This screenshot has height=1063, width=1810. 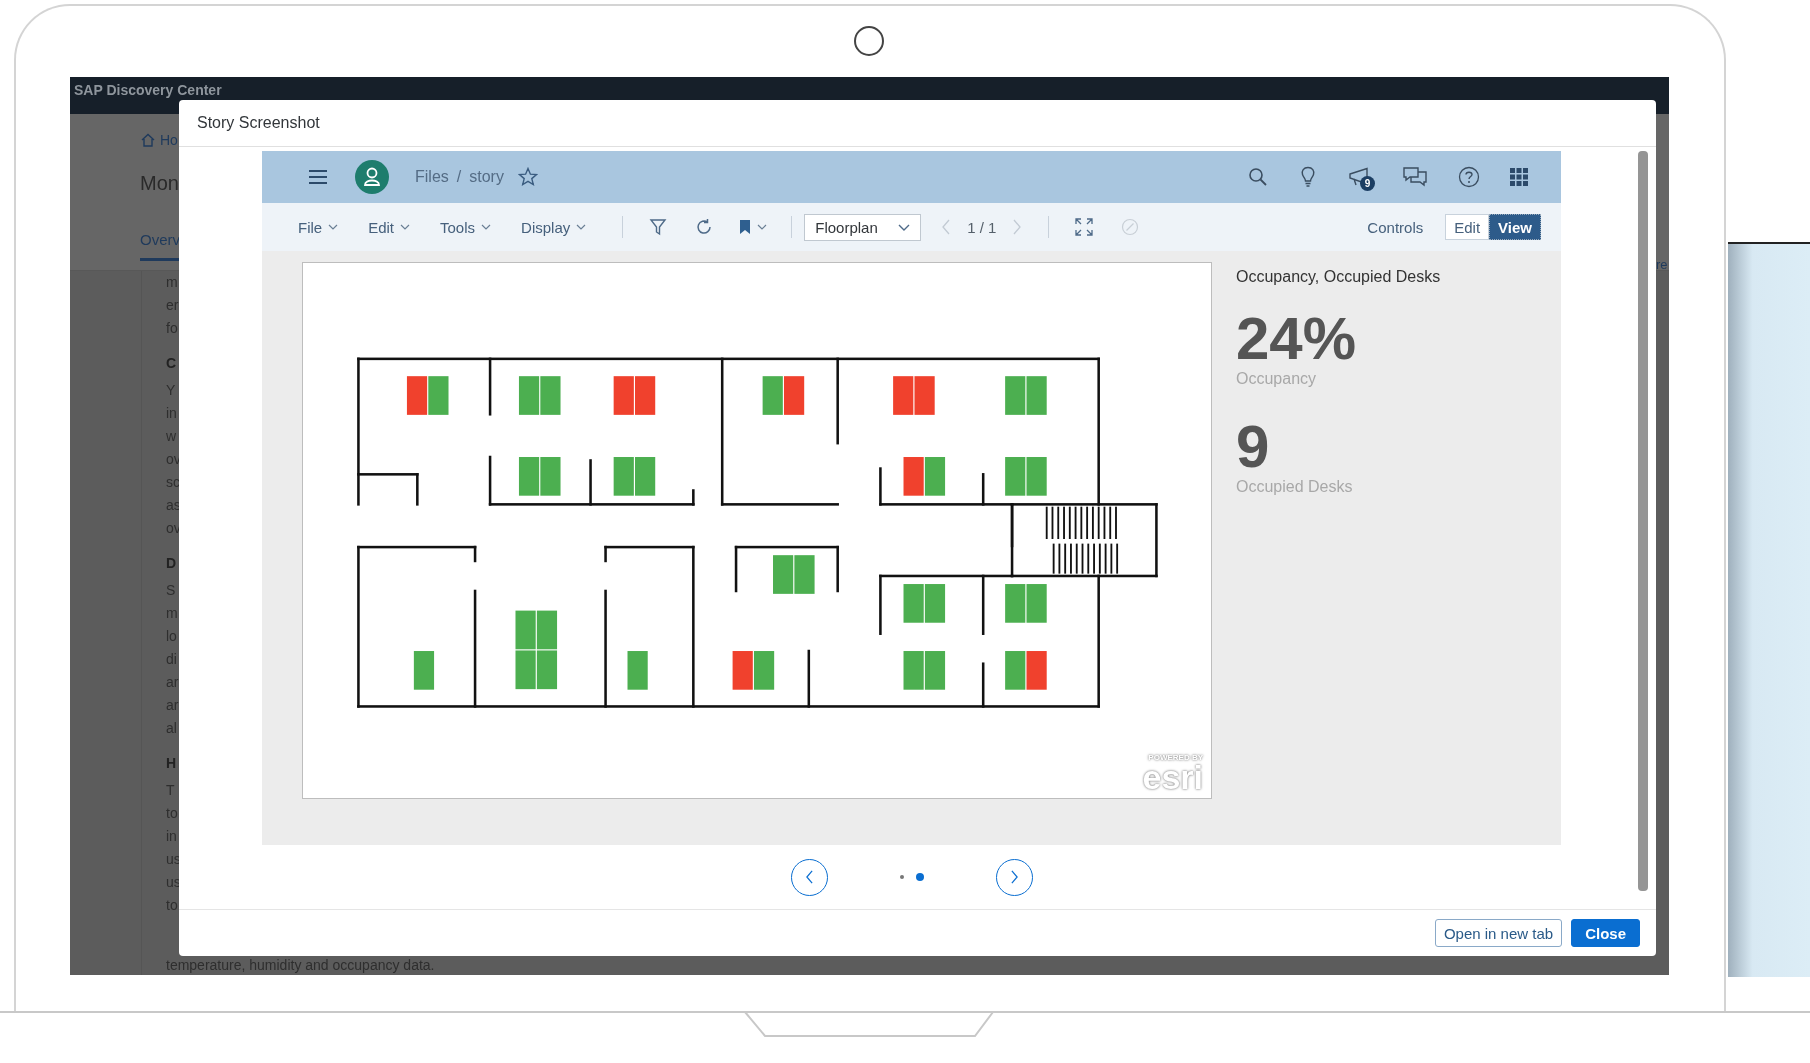 I want to click on menu-icon, so click(x=318, y=177).